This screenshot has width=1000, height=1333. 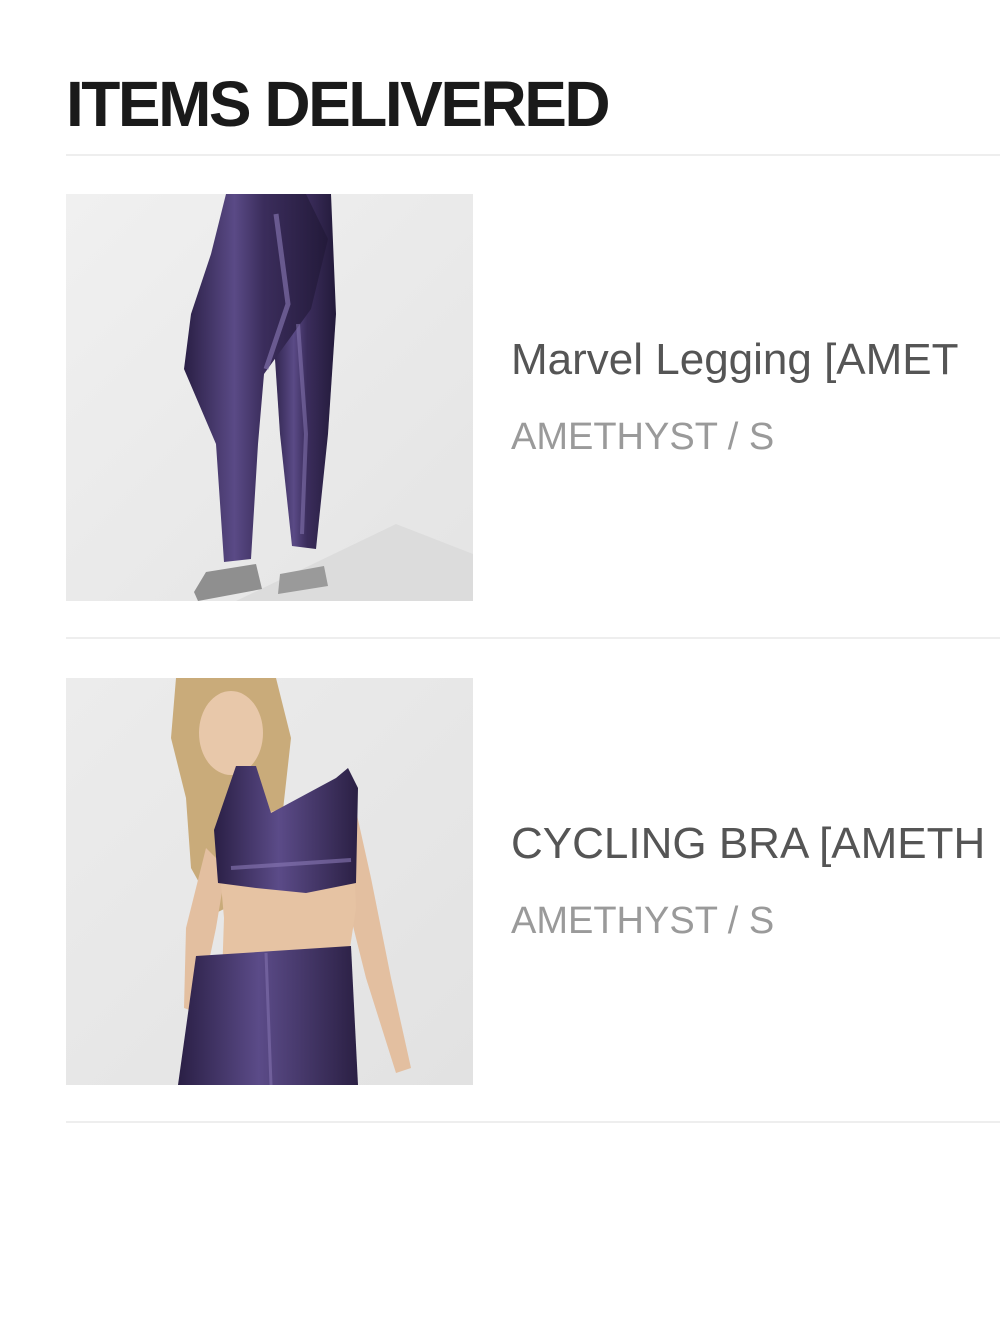 What do you see at coordinates (748, 844) in the screenshot?
I see `item-name: CYCLING BRA [AMETH` at bounding box center [748, 844].